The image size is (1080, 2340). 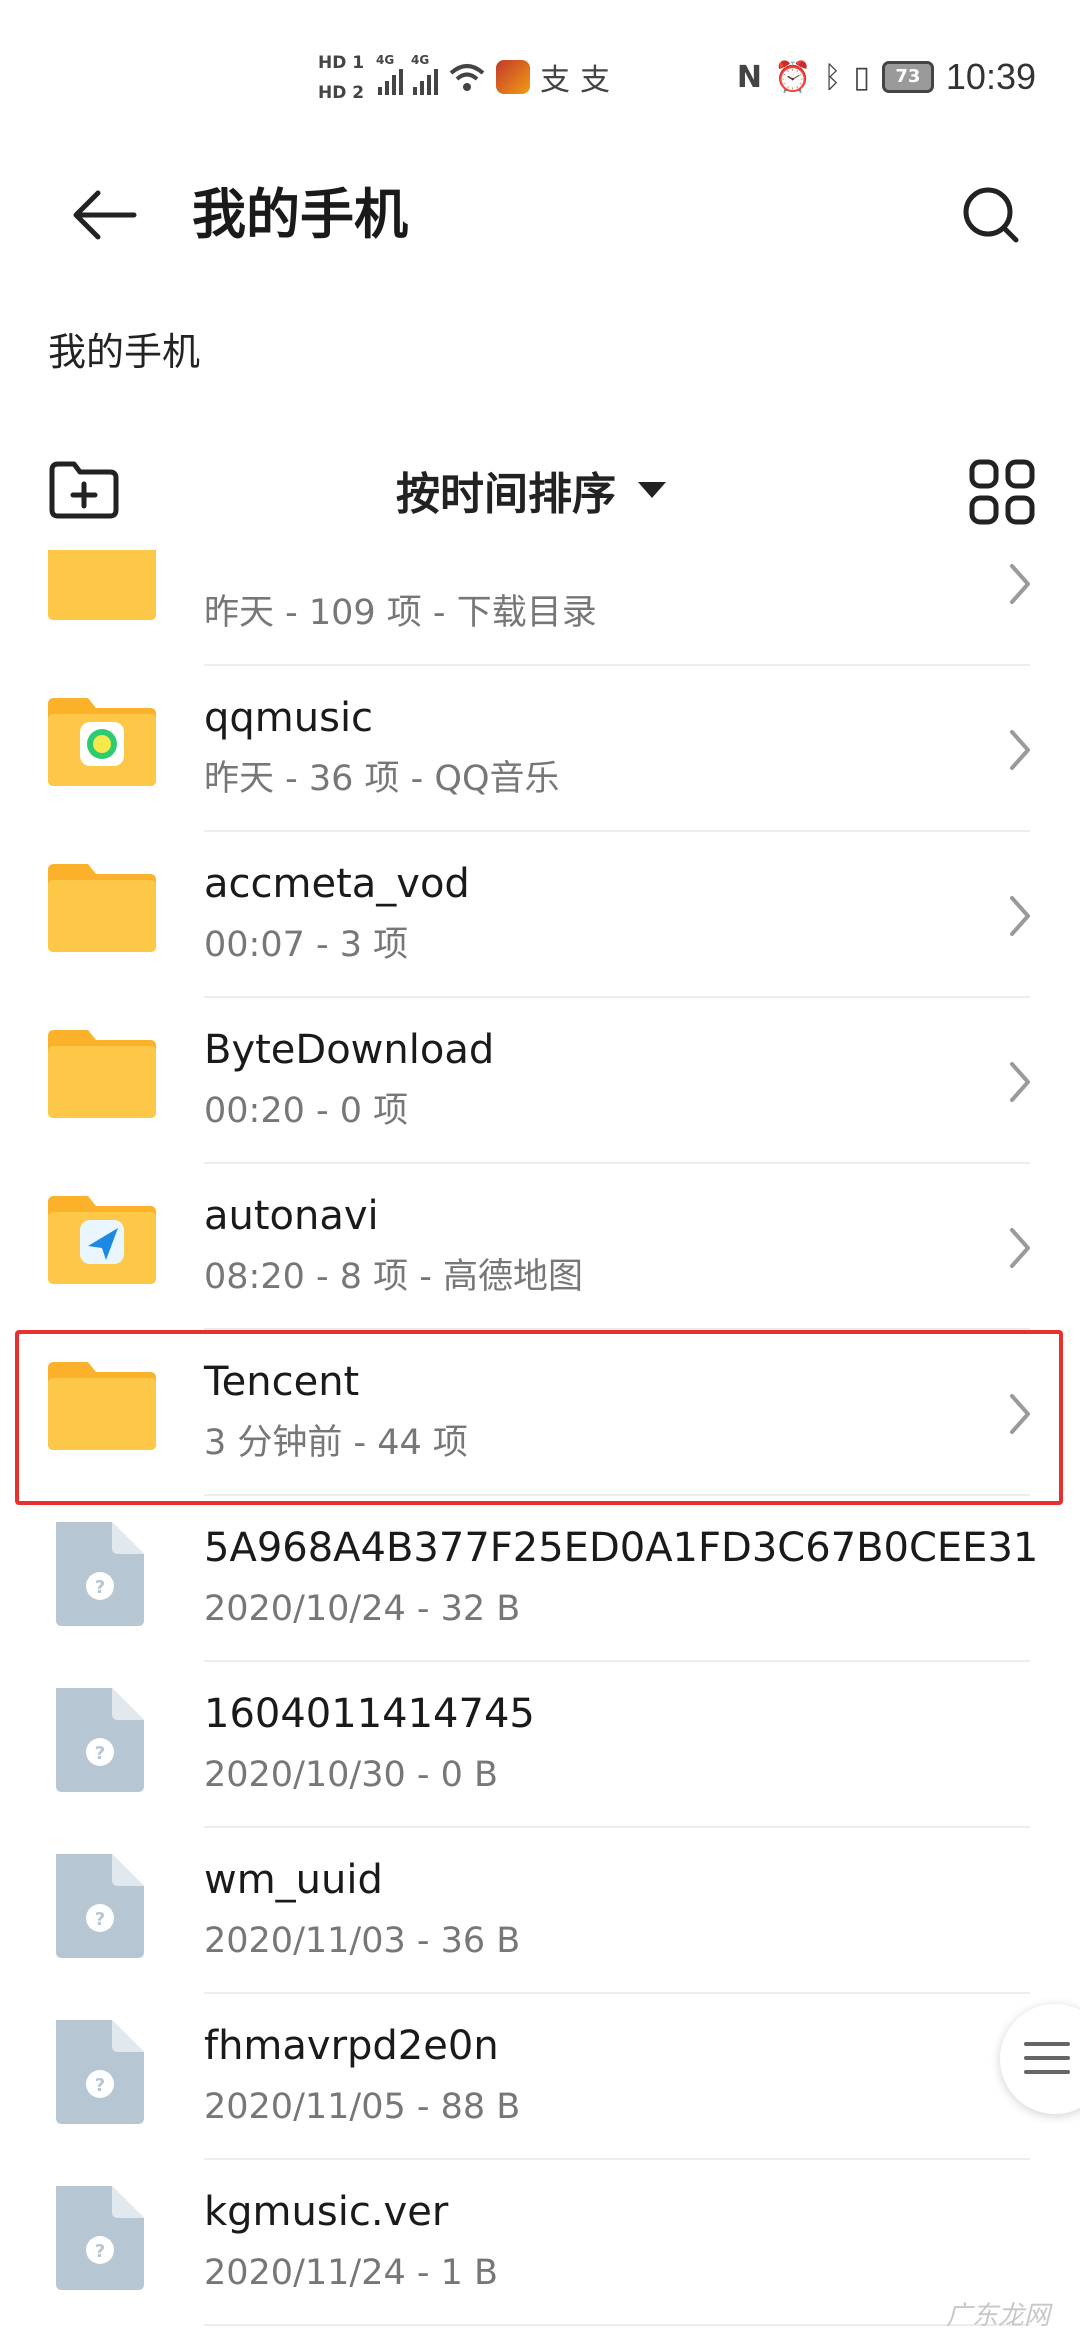 I want to click on search-button, so click(x=996, y=216).